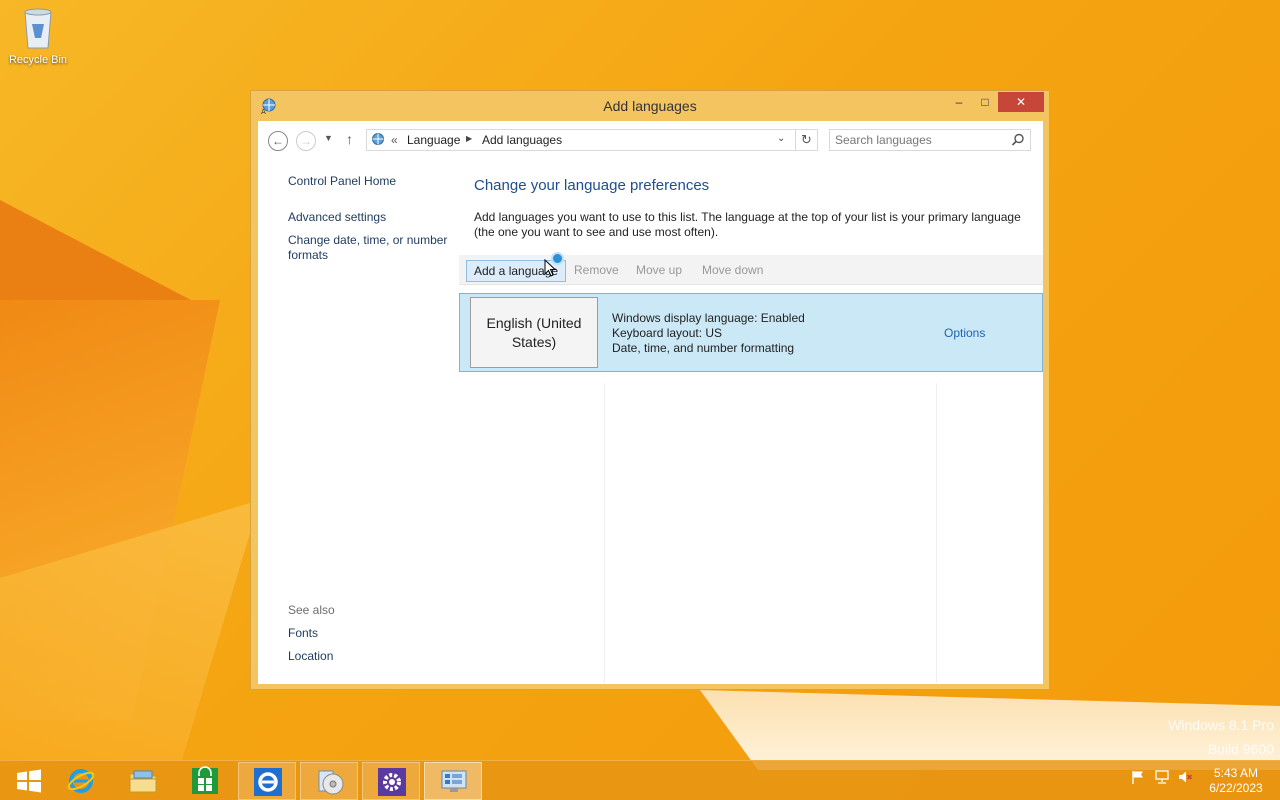 The image size is (1280, 800). Describe the element at coordinates (370, 248) in the screenshot. I see `change-date-formats-link: Change date, time, or number formats` at that location.